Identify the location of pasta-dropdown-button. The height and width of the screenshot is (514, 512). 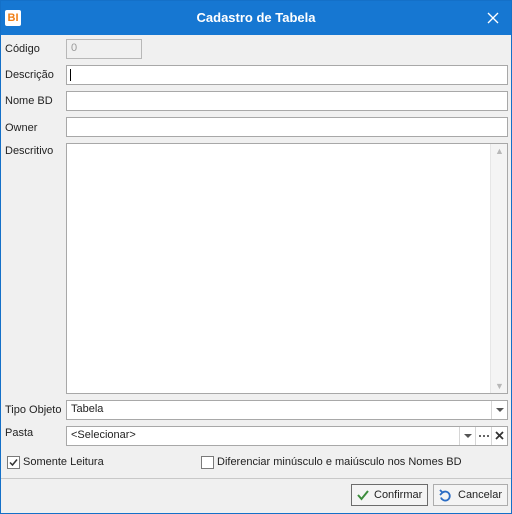
(467, 436).